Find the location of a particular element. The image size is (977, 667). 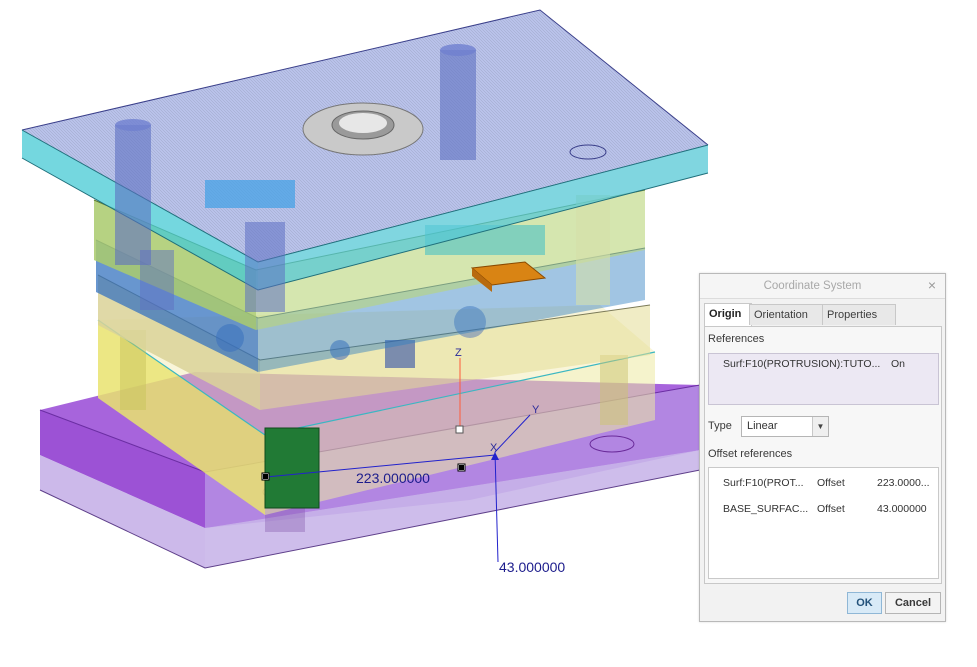

list-item: Surf:F10(PROTRUSION):TUTO... On is located at coordinates (823, 364).